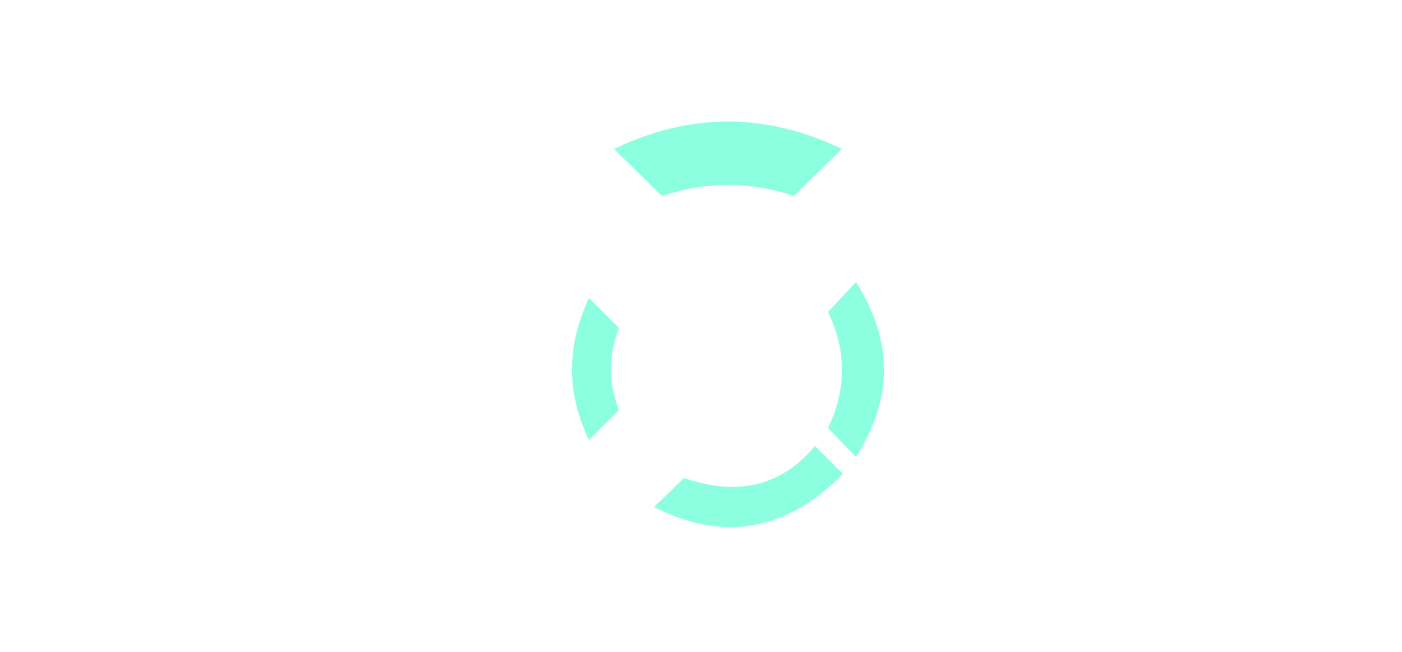 Image resolution: width=1402 pixels, height=652 pixels. What do you see at coordinates (856, 369) in the screenshot?
I see `spinner-segment-right` at bounding box center [856, 369].